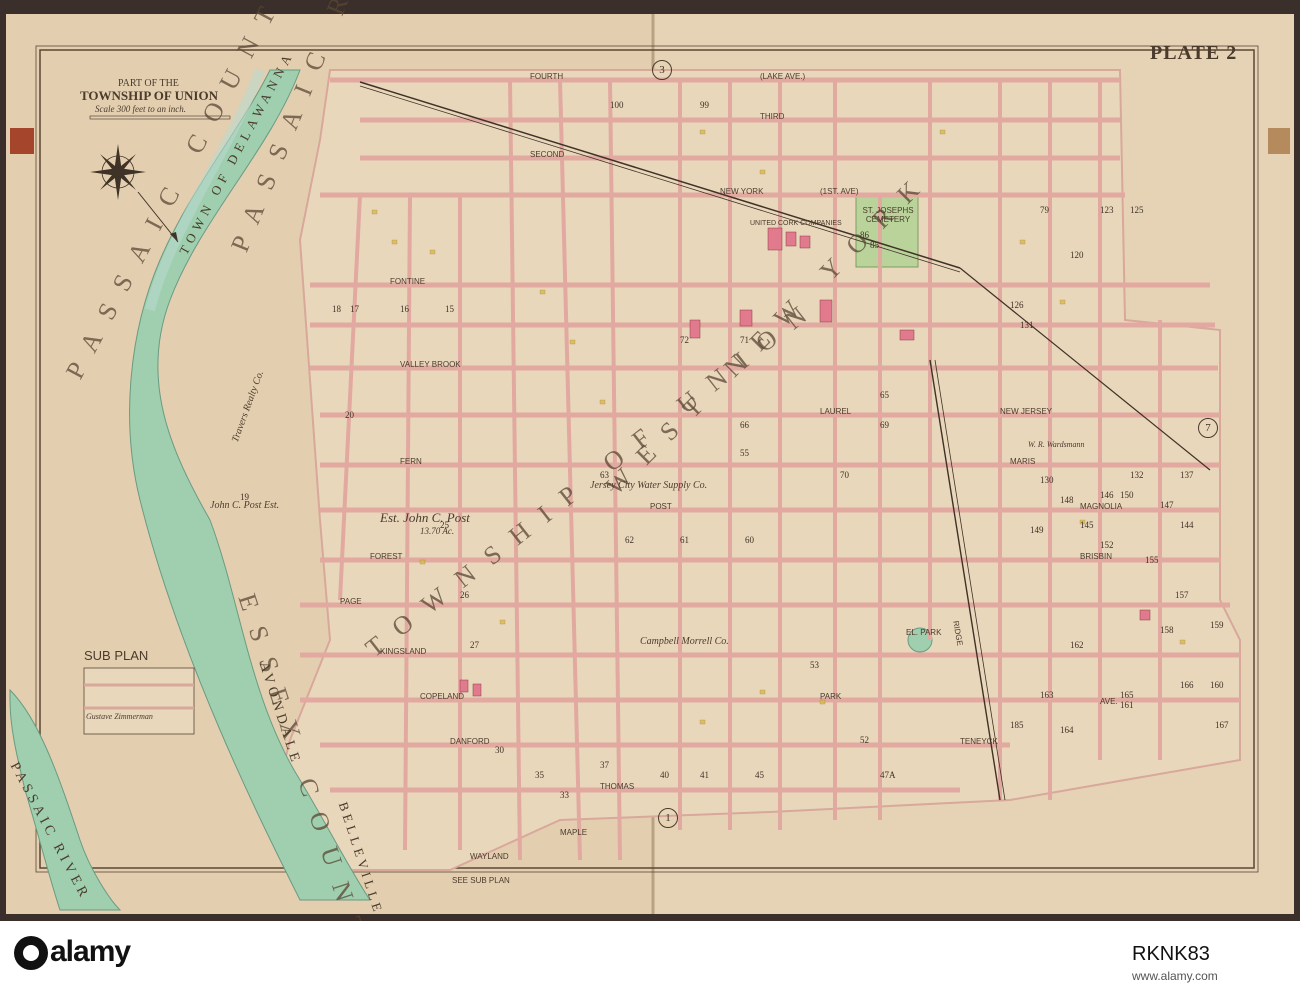 Image resolution: width=1300 pixels, height=989 pixels. I want to click on el-park-label: EL. PARK, so click(924, 632).